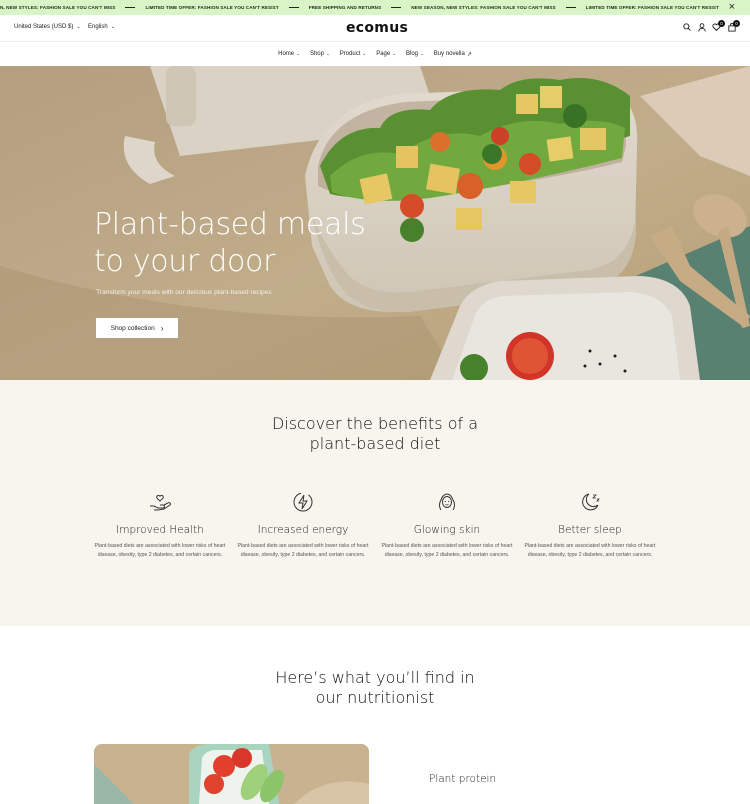 The width and height of the screenshot is (750, 804). I want to click on nutritionist-image, so click(231, 774).